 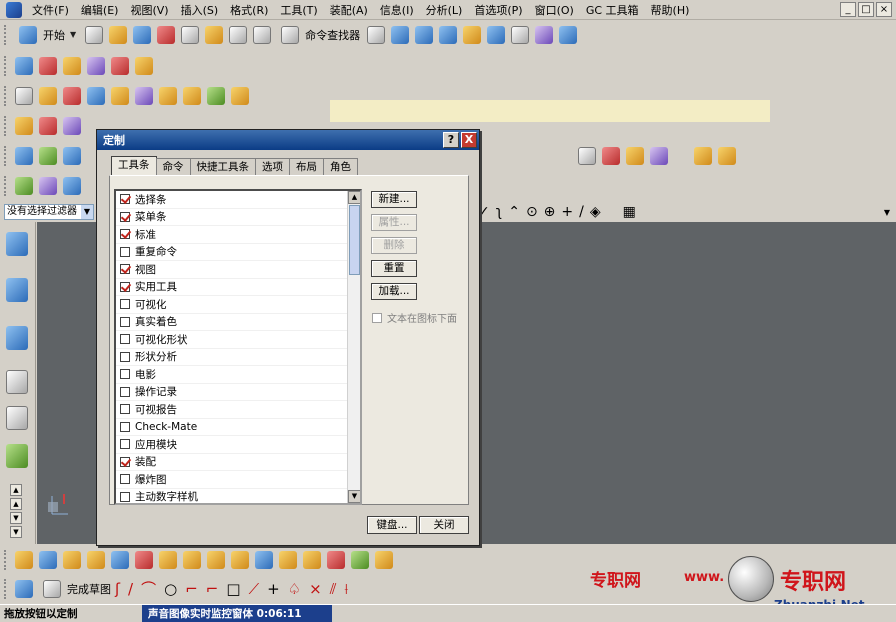 What do you see at coordinates (24, 588) in the screenshot?
I see `sketch-plane-icon` at bounding box center [24, 588].